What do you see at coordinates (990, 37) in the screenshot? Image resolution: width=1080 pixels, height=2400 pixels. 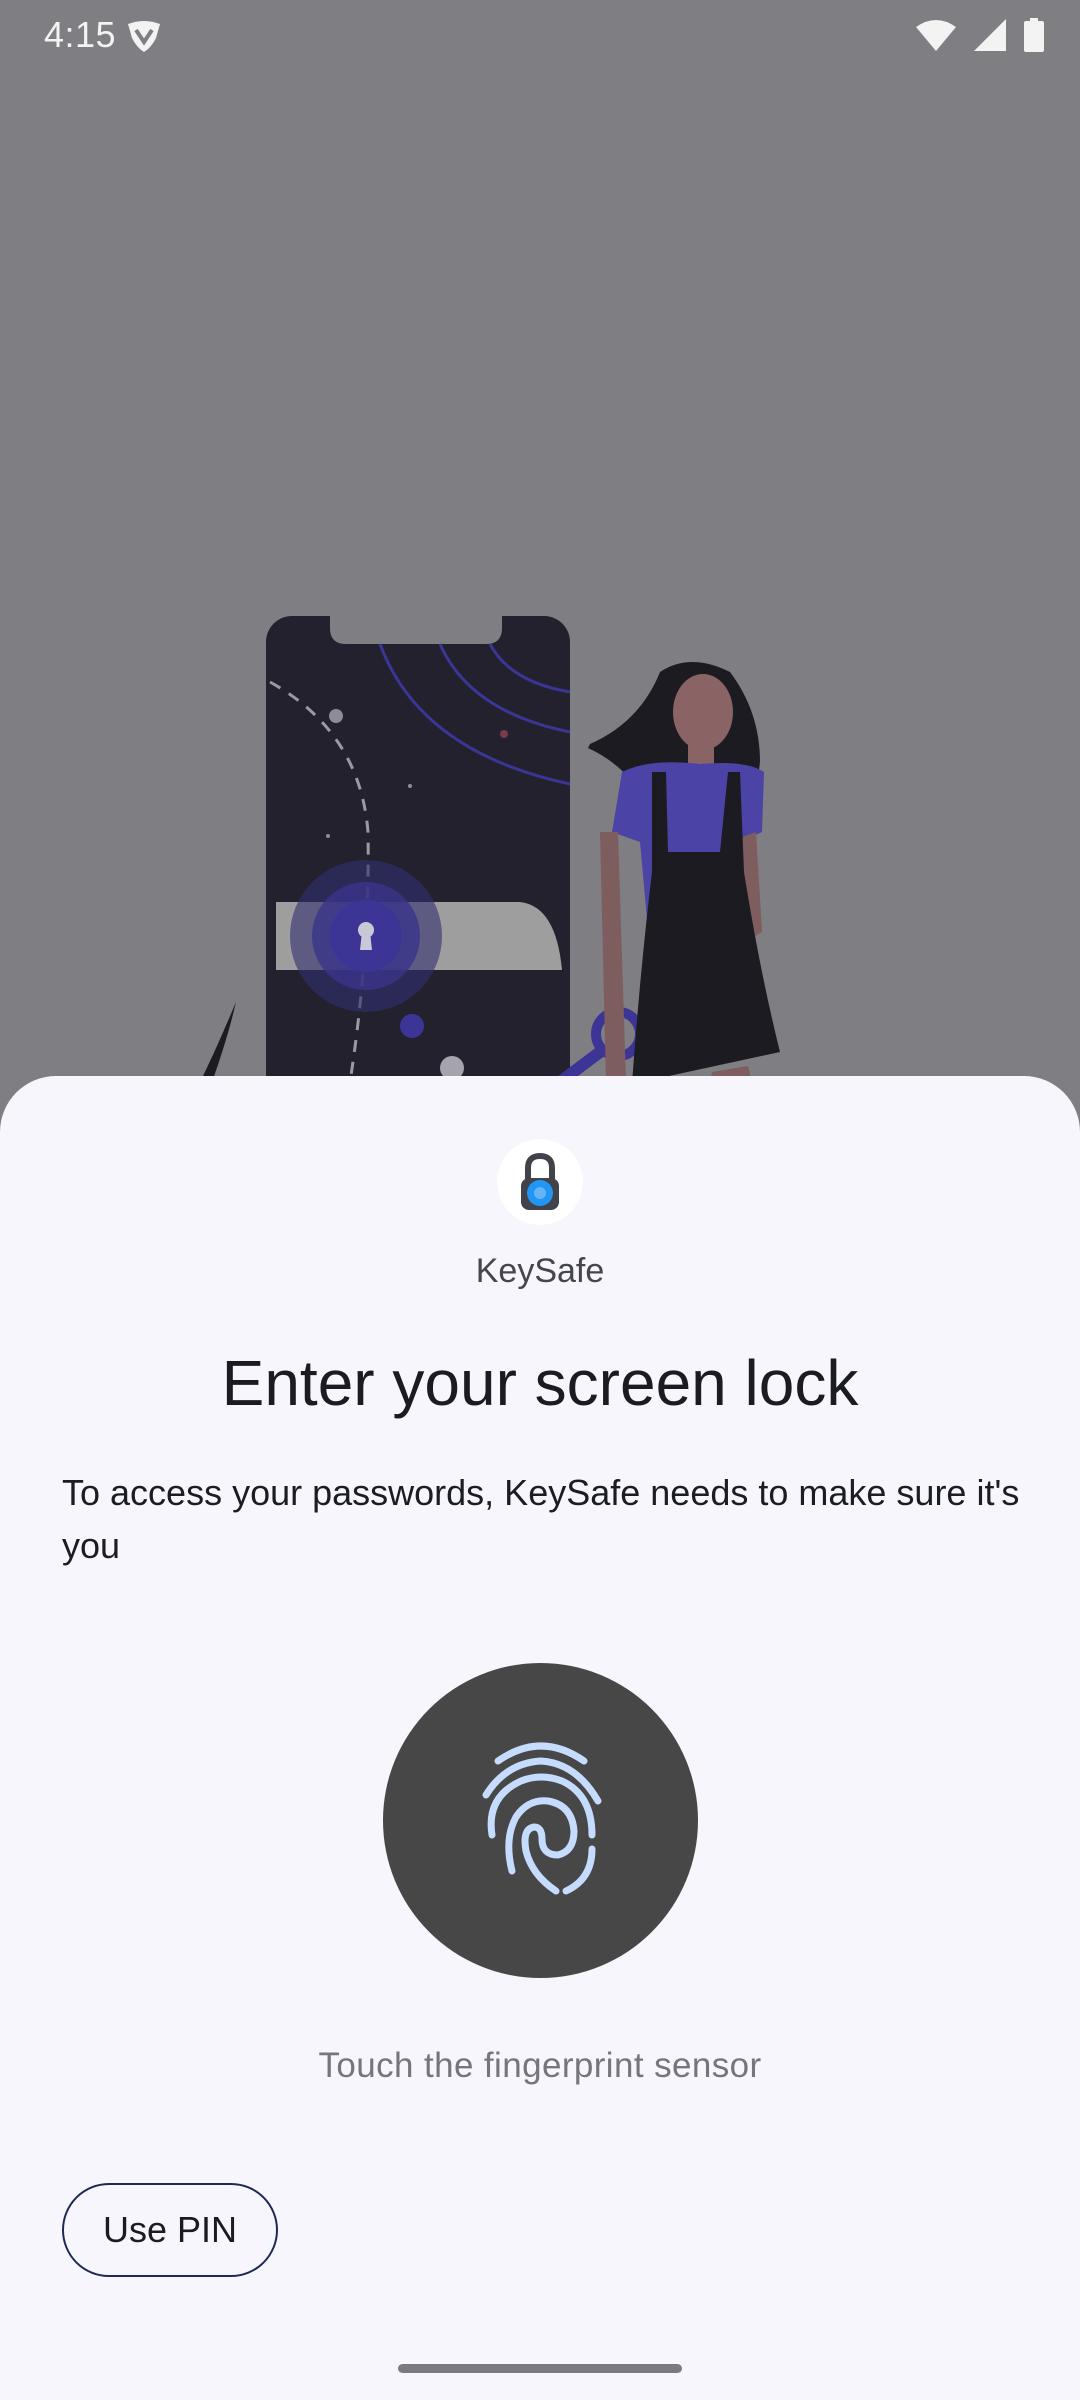 I see `cellular-signal-icon` at bounding box center [990, 37].